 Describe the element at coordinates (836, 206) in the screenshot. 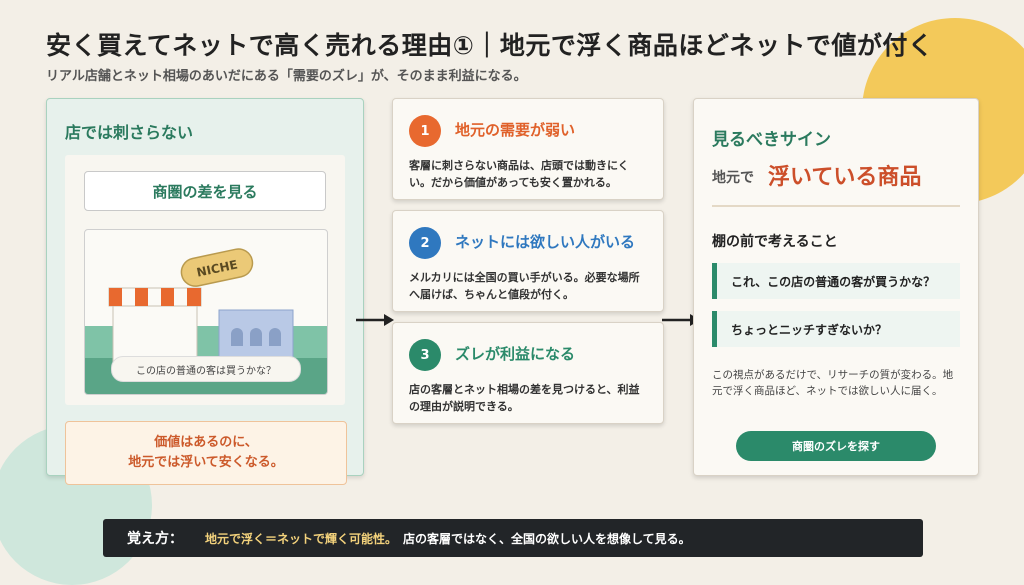

I see `divider` at that location.